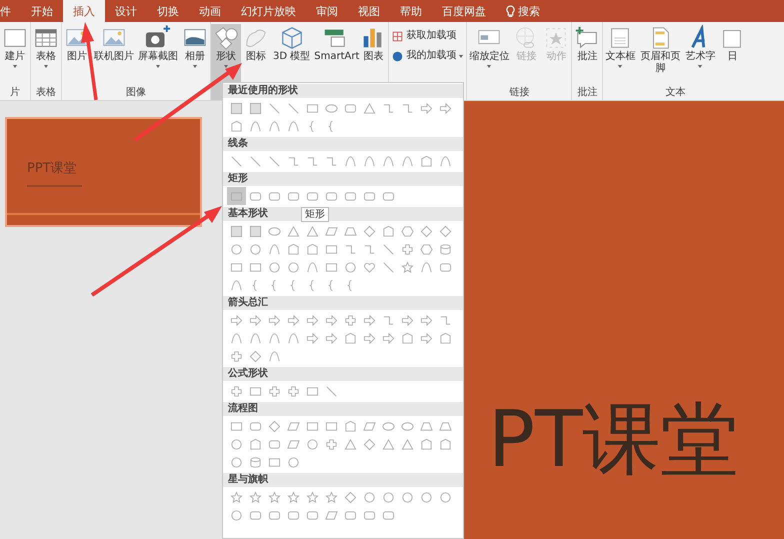 The image size is (784, 539). What do you see at coordinates (10, 11) in the screenshot?
I see `ribbon-tab: 件` at bounding box center [10, 11].